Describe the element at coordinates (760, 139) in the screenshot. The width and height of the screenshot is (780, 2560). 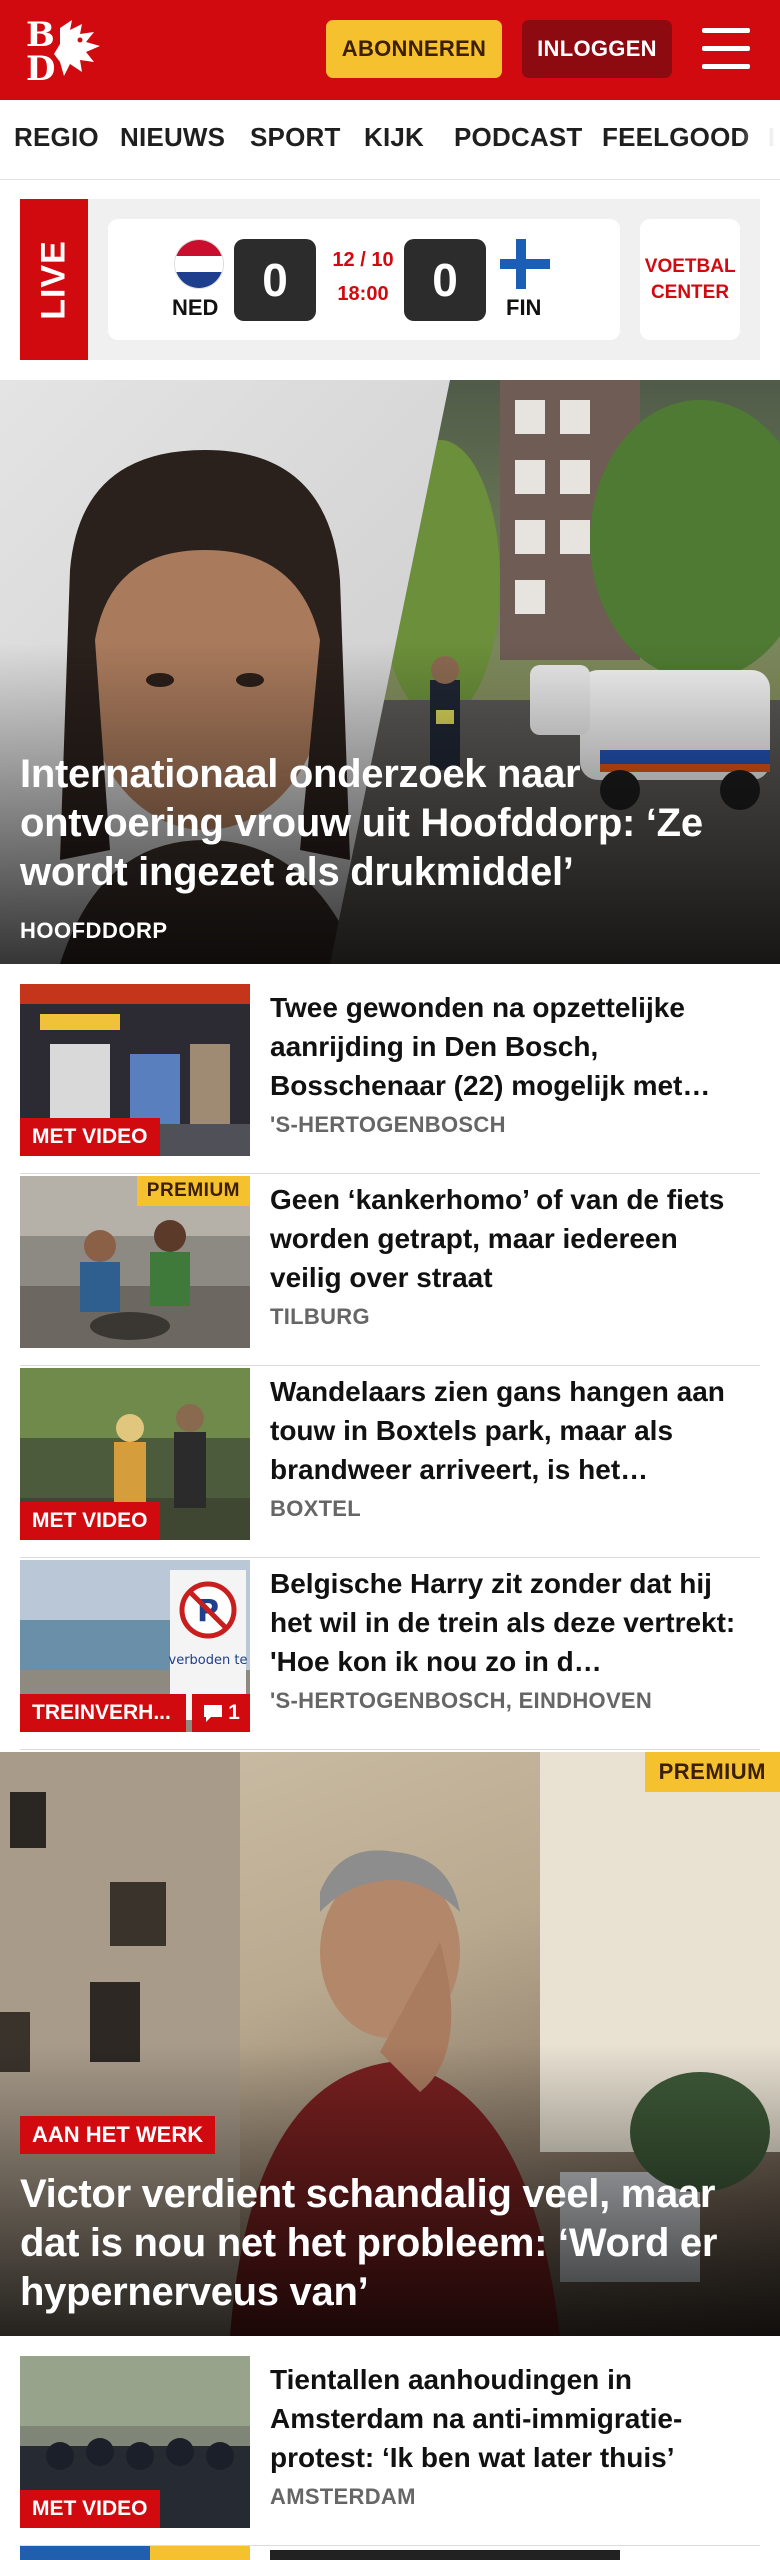
I see `nav-fade` at that location.